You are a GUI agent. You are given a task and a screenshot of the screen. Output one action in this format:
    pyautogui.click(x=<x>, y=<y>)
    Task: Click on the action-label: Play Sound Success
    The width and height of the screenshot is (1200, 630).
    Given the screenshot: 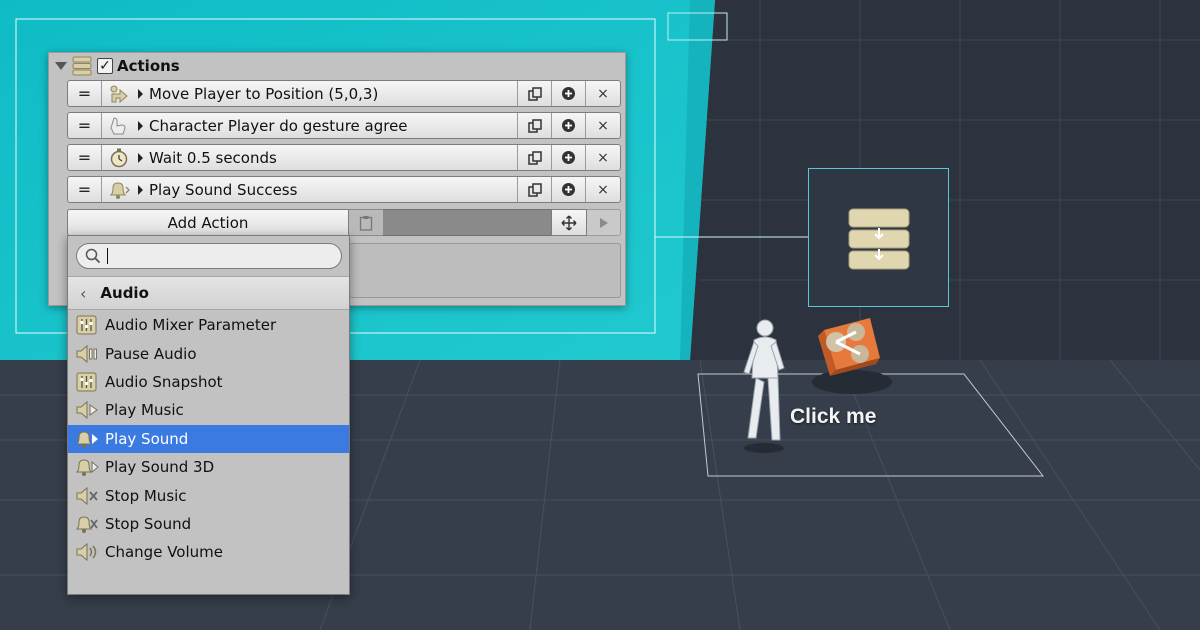 What is the action you would take?
    pyautogui.click(x=223, y=189)
    